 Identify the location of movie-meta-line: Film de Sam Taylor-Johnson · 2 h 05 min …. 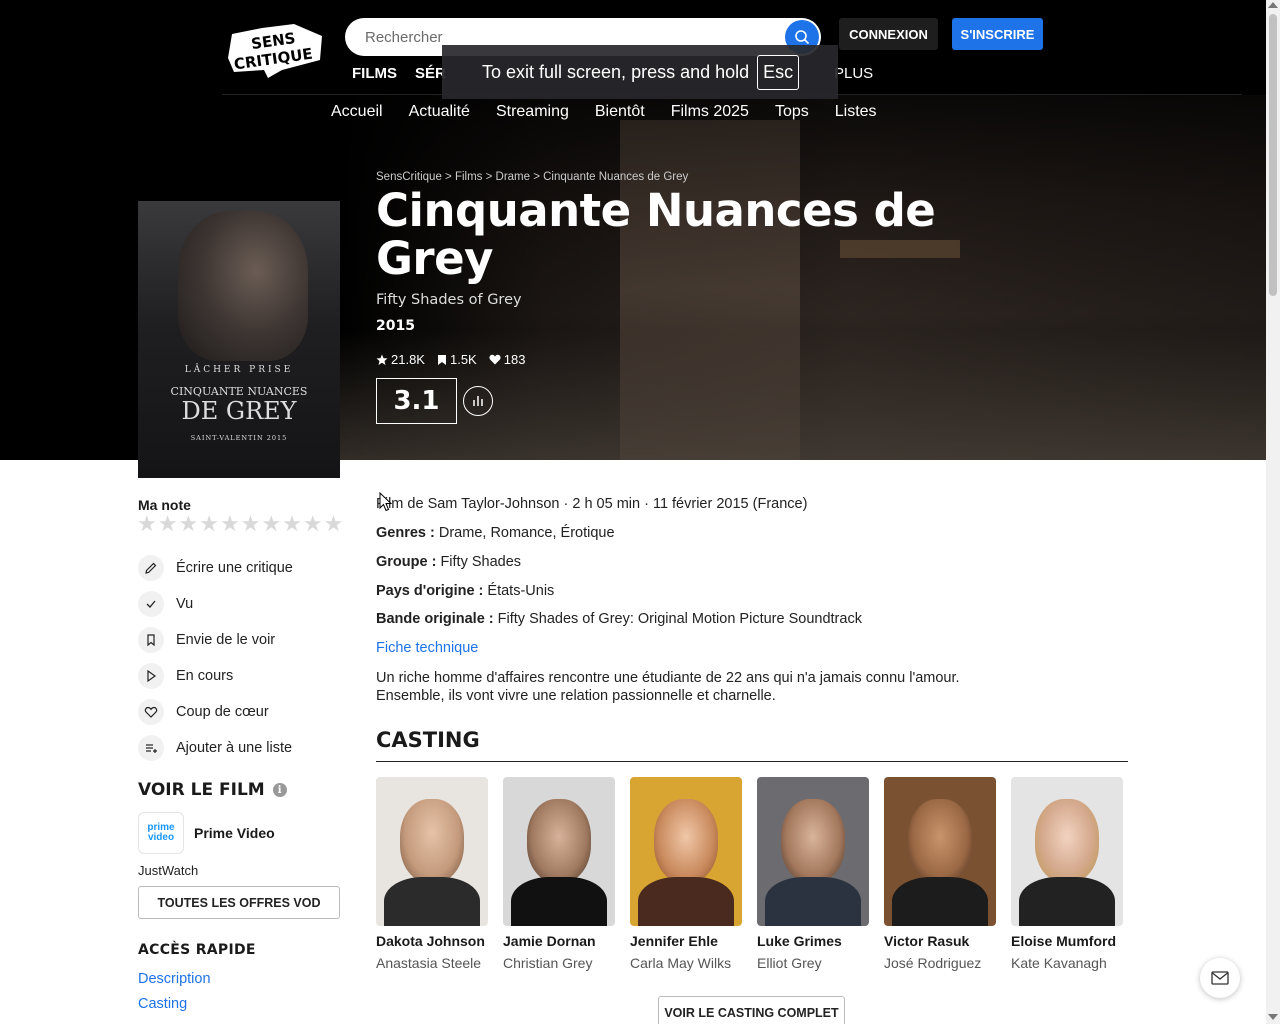
(592, 504).